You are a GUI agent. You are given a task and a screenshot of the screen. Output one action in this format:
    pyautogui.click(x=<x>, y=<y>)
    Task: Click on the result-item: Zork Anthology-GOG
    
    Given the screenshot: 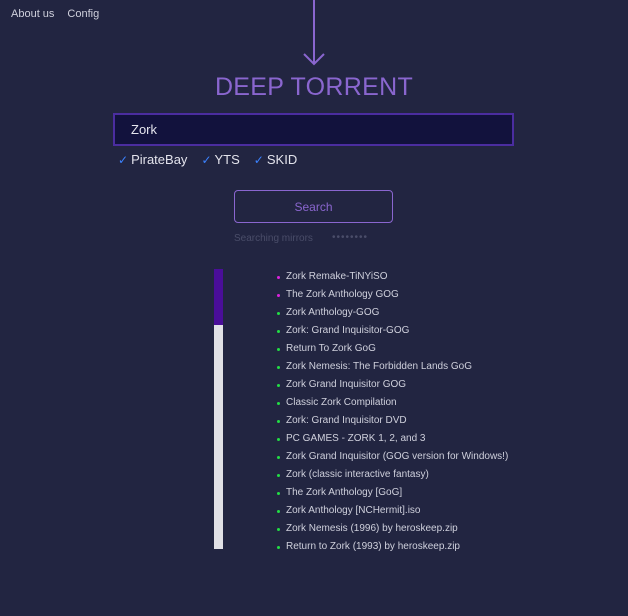 What is the action you would take?
    pyautogui.click(x=392, y=313)
    